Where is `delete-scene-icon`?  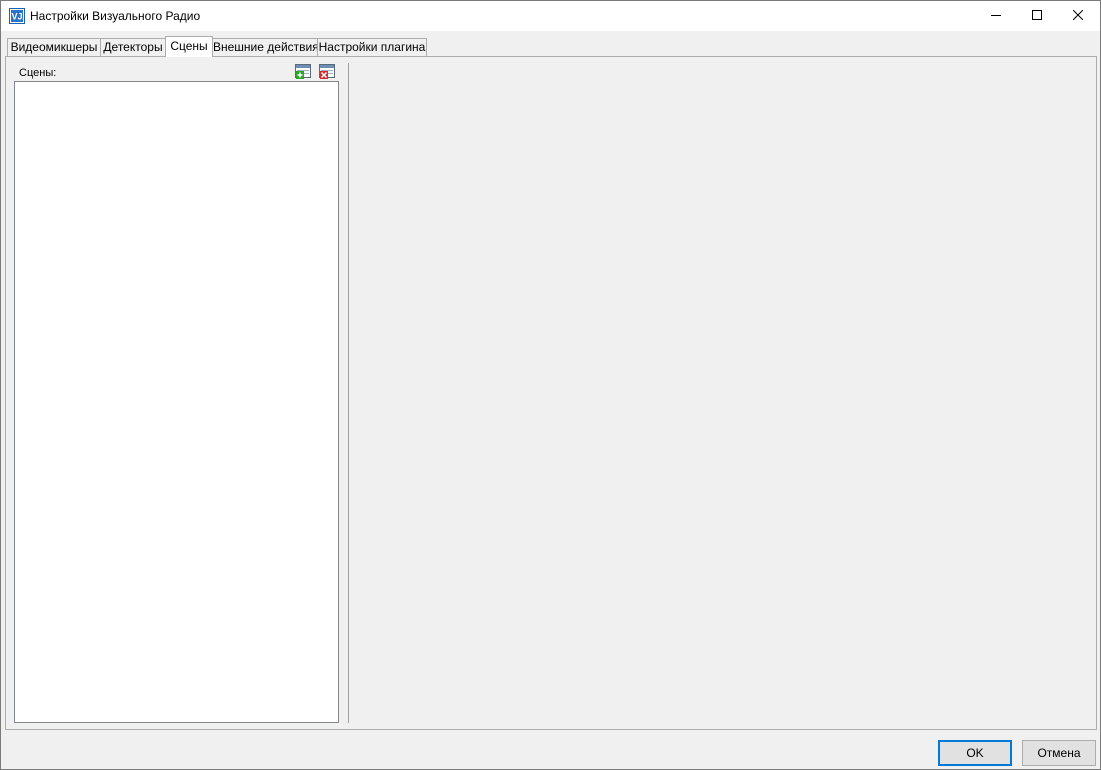
delete-scene-icon is located at coordinates (327, 72).